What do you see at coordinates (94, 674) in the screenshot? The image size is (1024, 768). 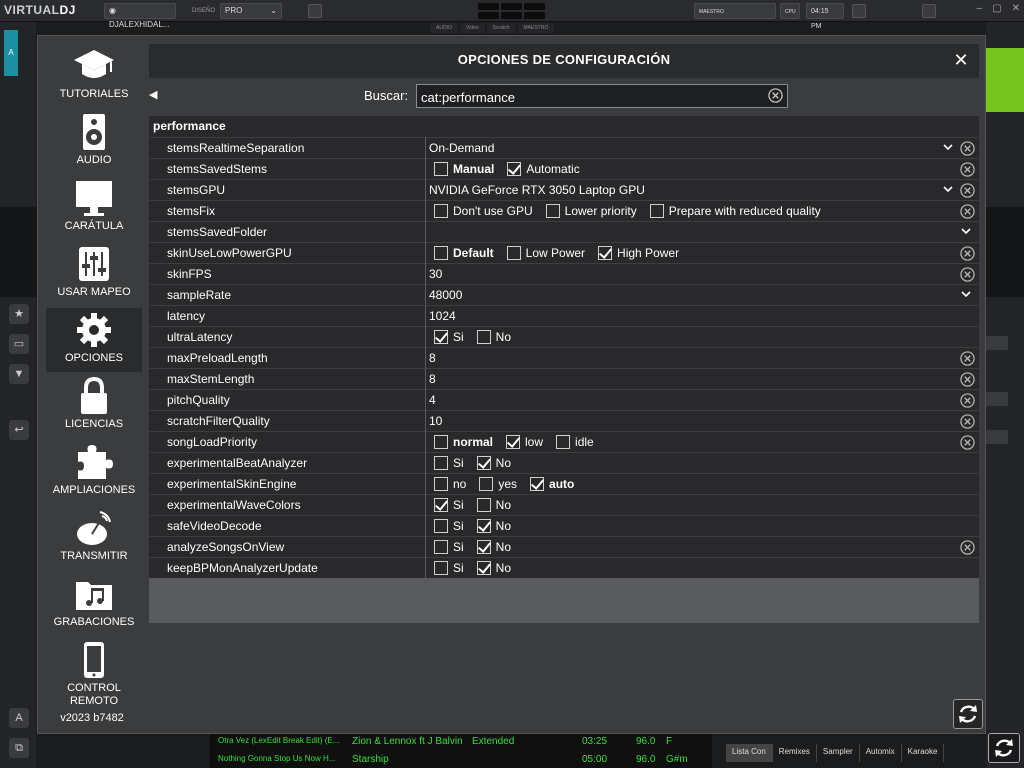 I see `sidebar-item-control-remoto: CONTROL REMOTO` at bounding box center [94, 674].